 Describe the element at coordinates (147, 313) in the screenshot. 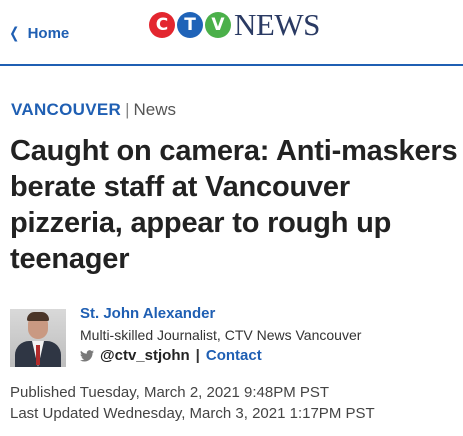

I see `author-name-link: St. John Alexander` at that location.